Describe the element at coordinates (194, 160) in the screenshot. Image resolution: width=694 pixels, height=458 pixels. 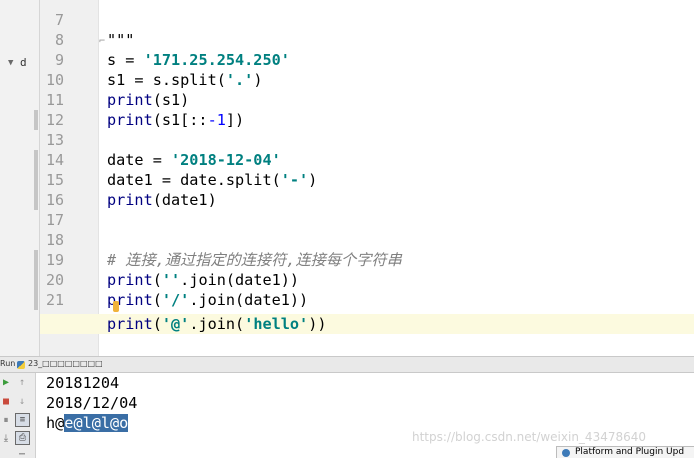
I see `code-line-14: date = '2018-12-04'` at that location.